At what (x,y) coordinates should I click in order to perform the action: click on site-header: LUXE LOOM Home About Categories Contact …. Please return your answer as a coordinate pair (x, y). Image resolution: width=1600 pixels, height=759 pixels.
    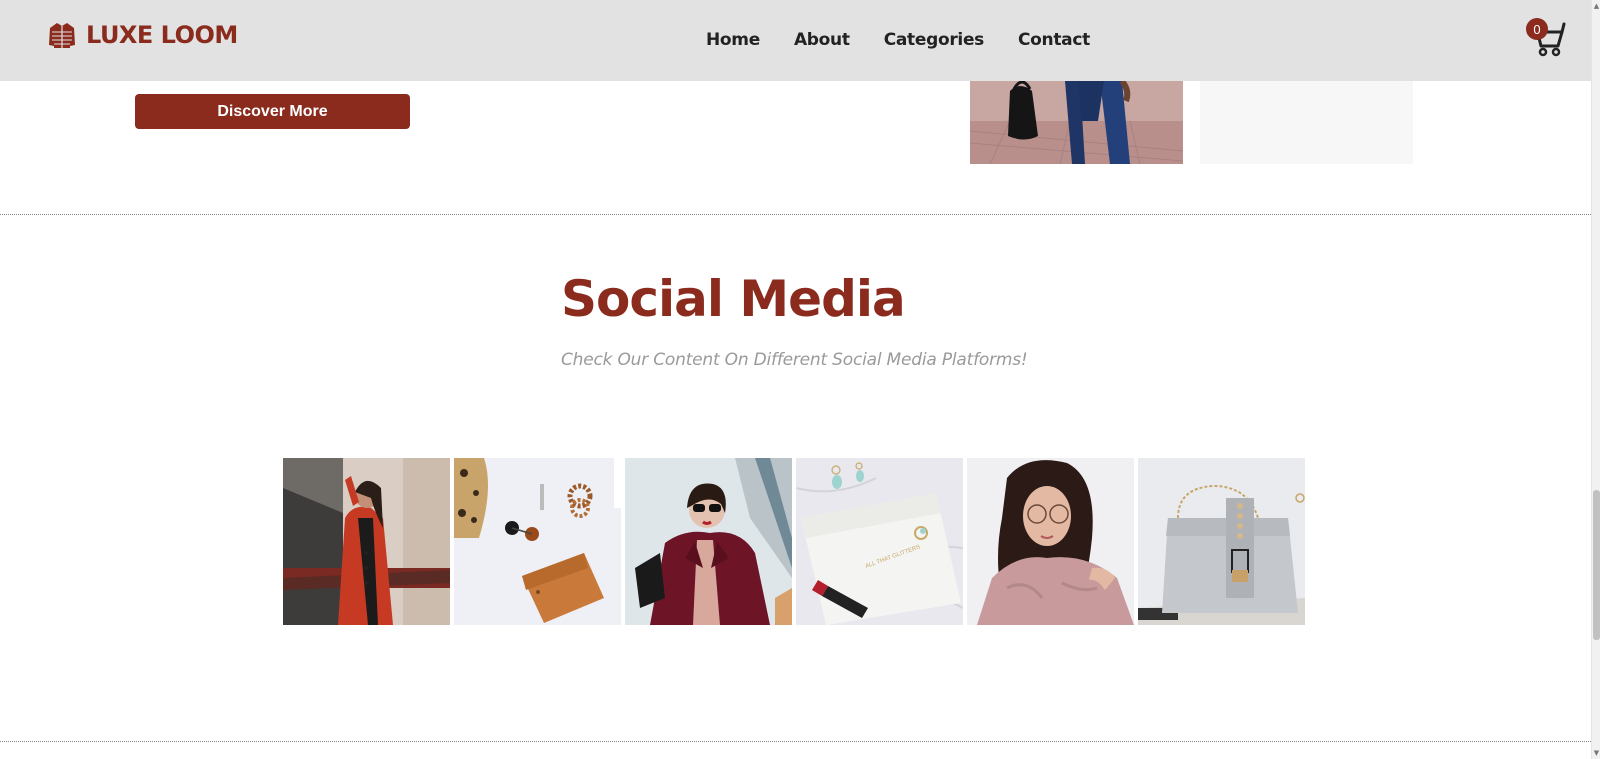
    Looking at the image, I should click on (795, 40).